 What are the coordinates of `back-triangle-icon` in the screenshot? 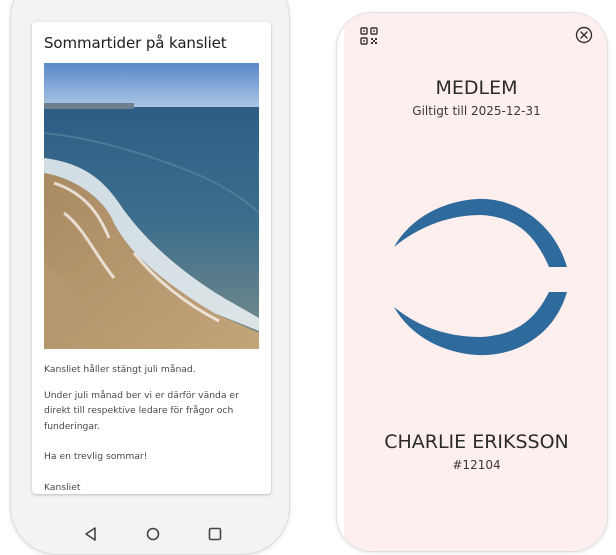 It's located at (91, 534).